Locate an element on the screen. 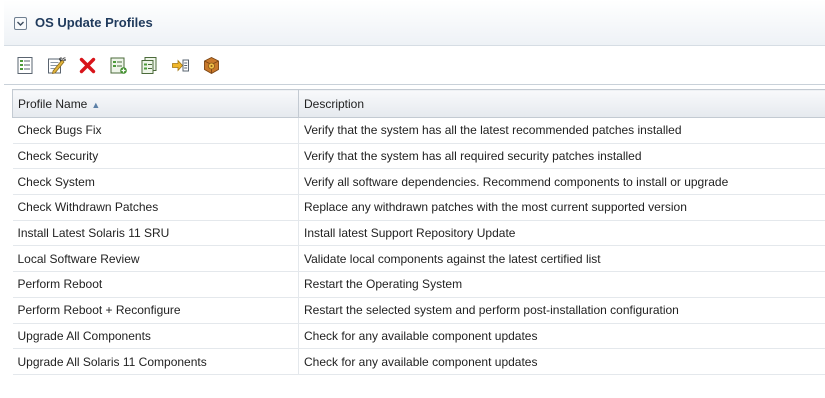 The image size is (825, 398). deploy-package-icon is located at coordinates (211, 65).